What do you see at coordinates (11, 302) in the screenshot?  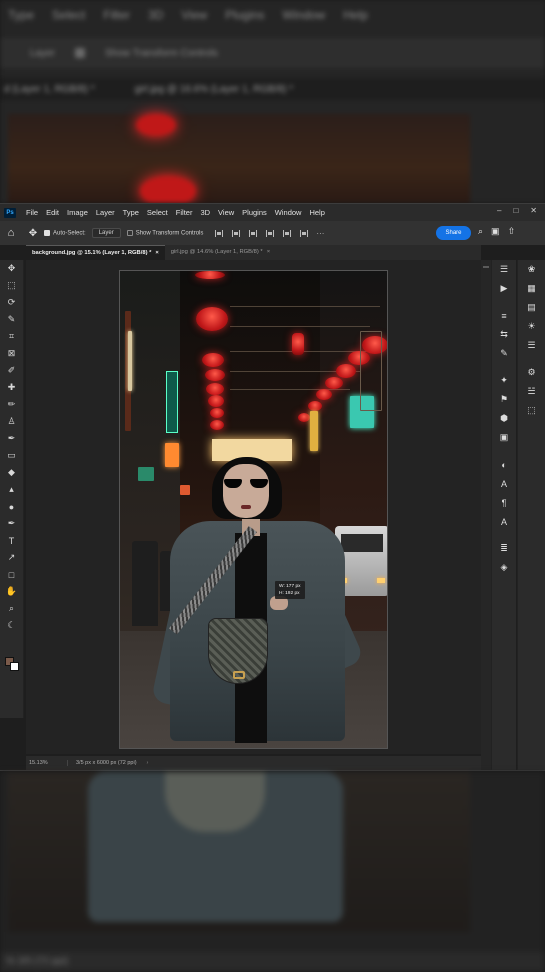 I see `lasso-tool-icon: ⟳` at bounding box center [11, 302].